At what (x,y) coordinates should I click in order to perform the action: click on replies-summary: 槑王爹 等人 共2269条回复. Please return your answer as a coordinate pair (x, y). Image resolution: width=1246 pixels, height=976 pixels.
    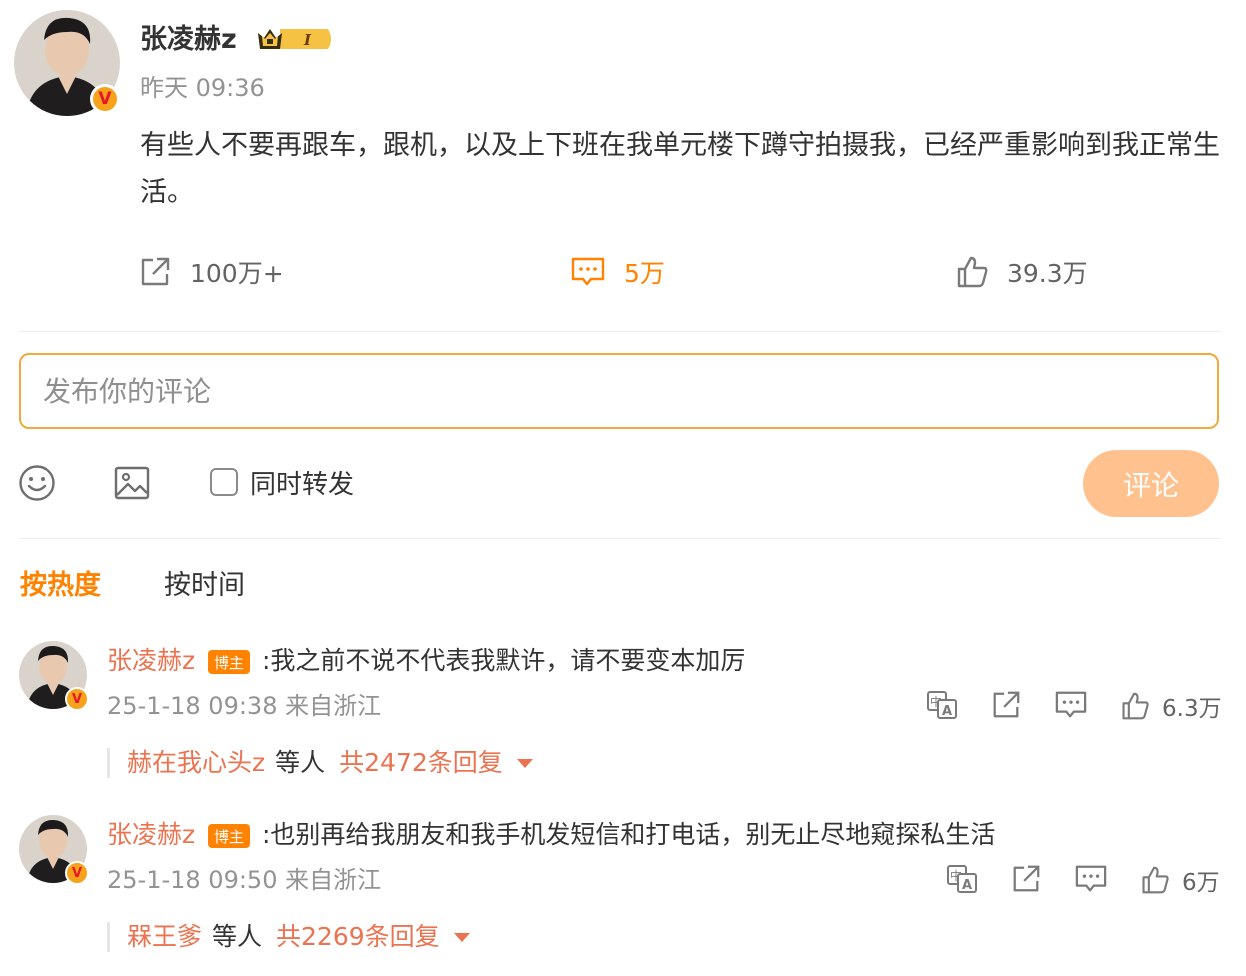
    Looking at the image, I should click on (298, 937).